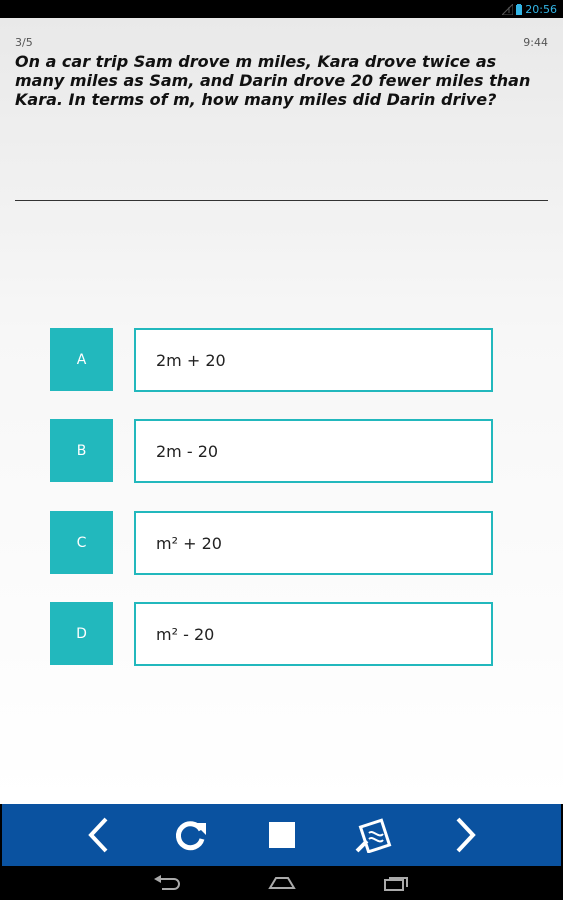  I want to click on status-icons: 20:56, so click(529, 9).